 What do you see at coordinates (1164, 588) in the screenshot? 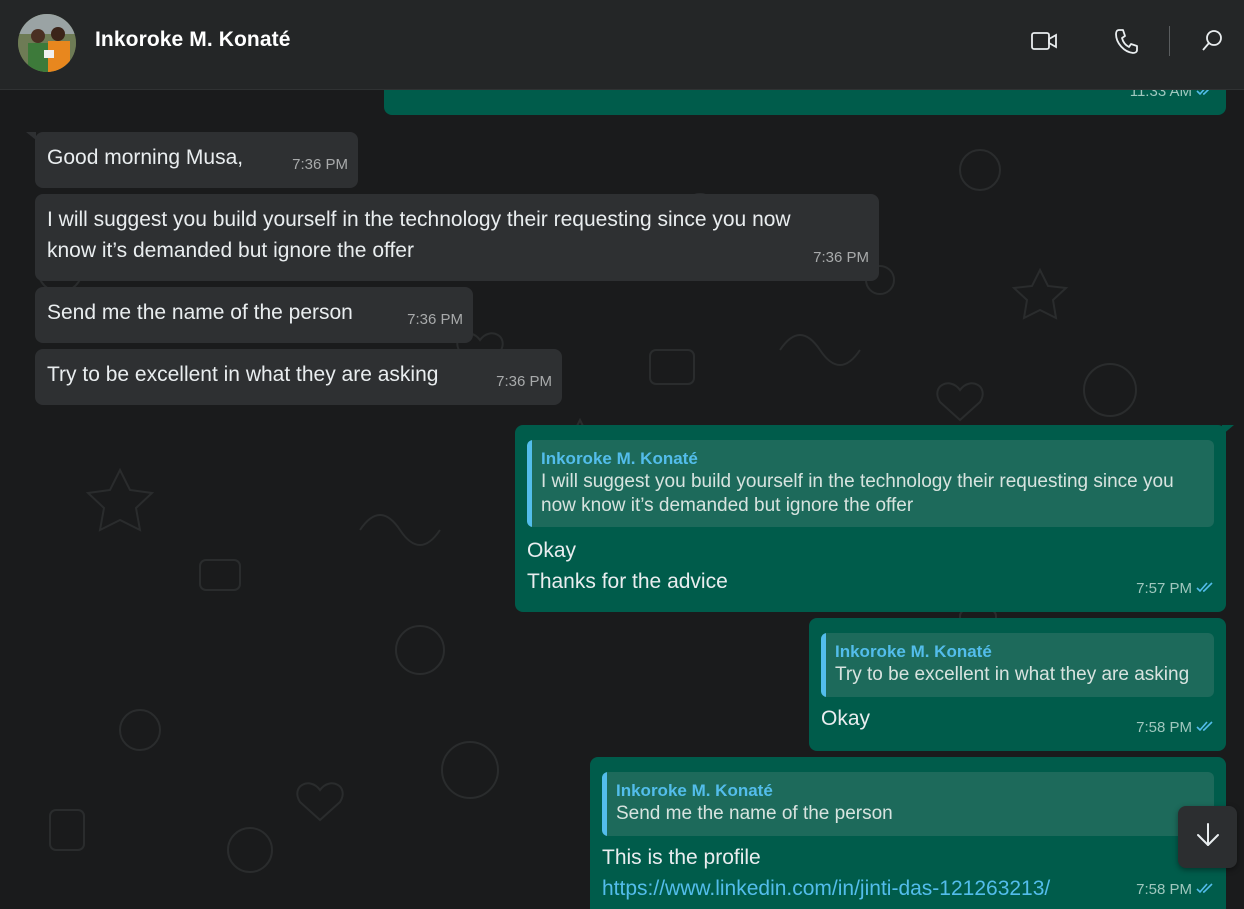
I see `message-time: 7:57 PM` at bounding box center [1164, 588].